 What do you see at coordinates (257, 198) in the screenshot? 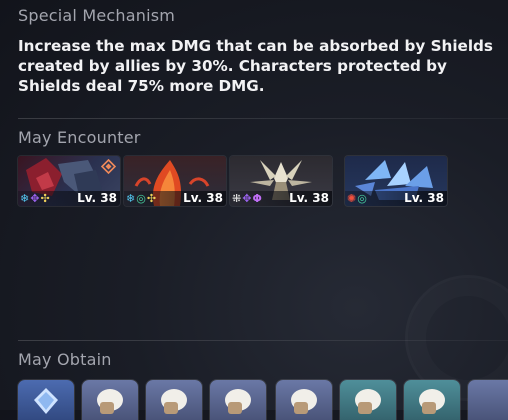
I see `lightning-weakness-icon: Φ` at bounding box center [257, 198].